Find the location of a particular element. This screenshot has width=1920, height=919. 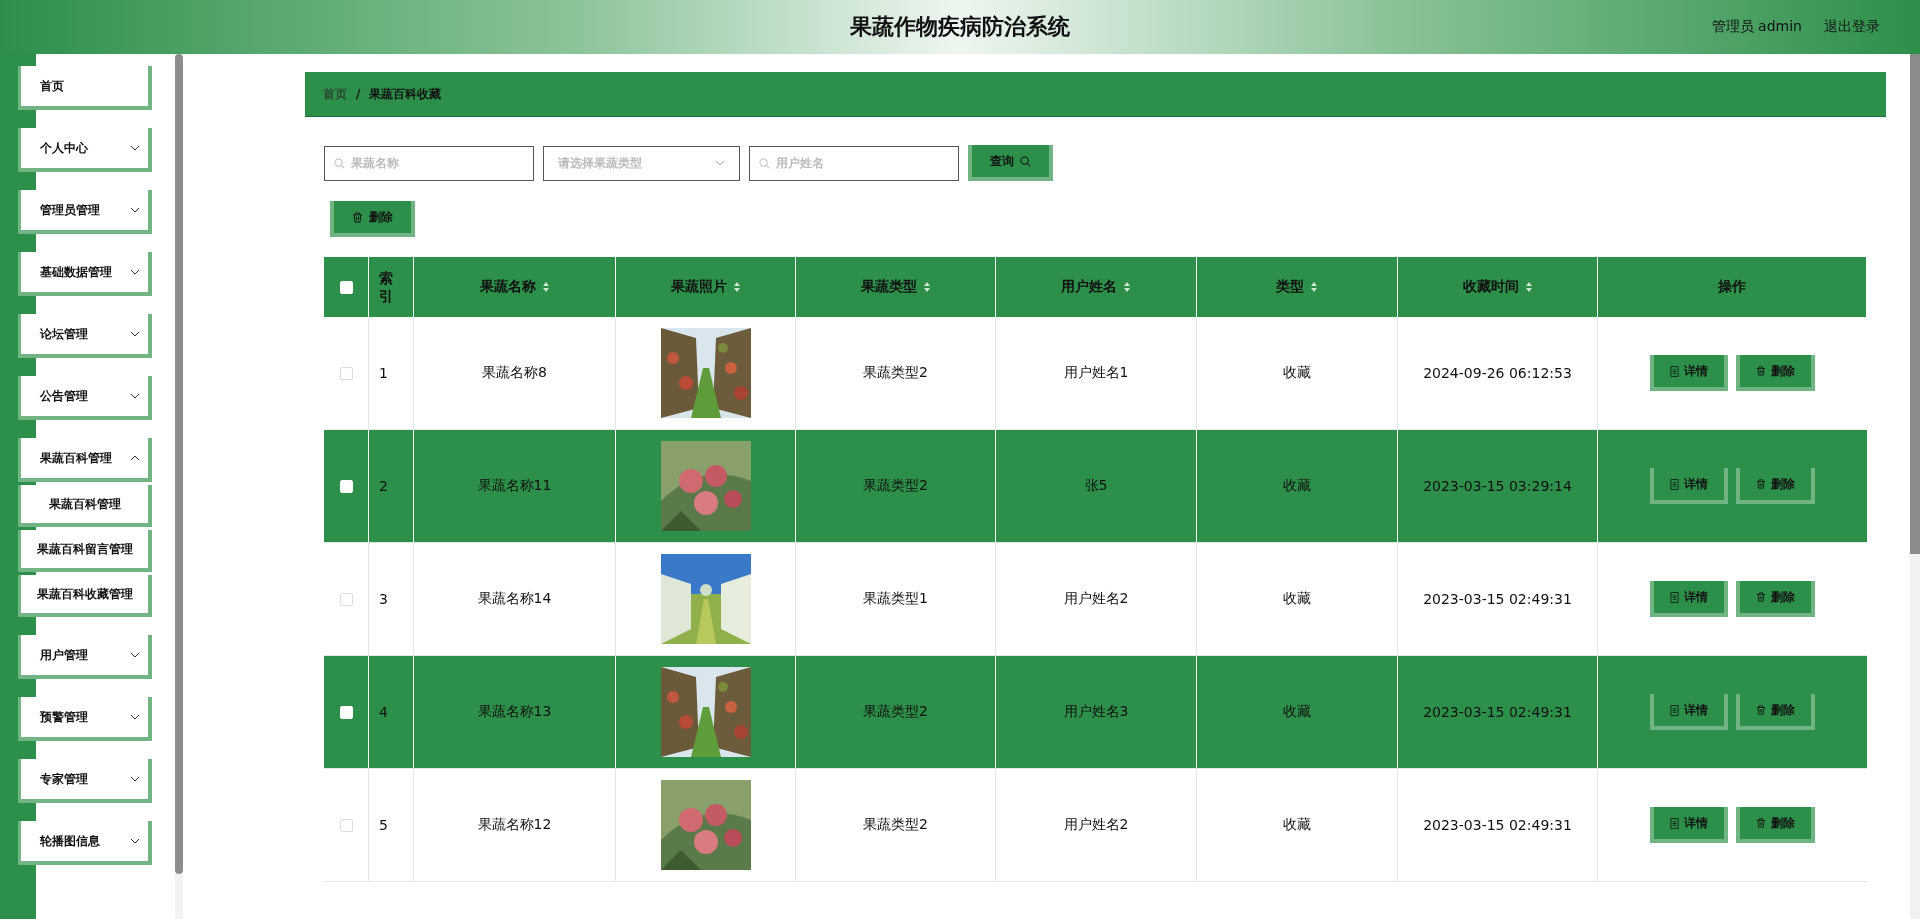

select-all-checkbox is located at coordinates (346, 287).